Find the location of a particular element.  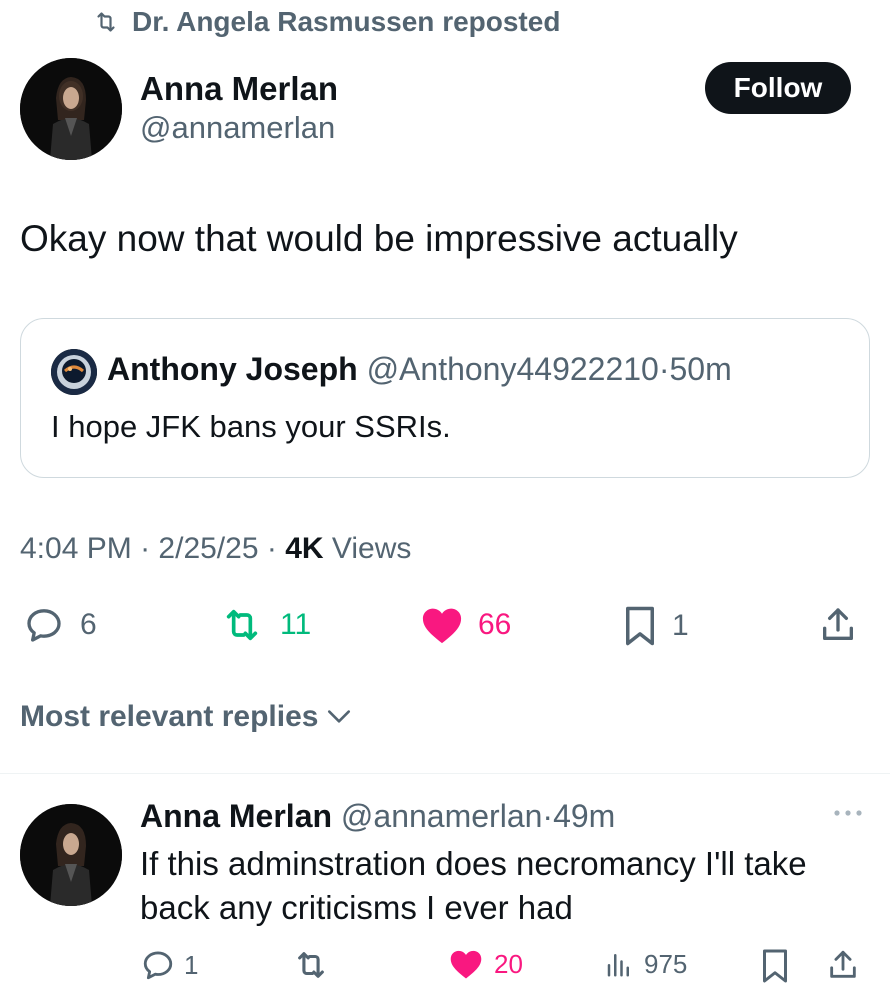

follow-button: Follow is located at coordinates (778, 88).